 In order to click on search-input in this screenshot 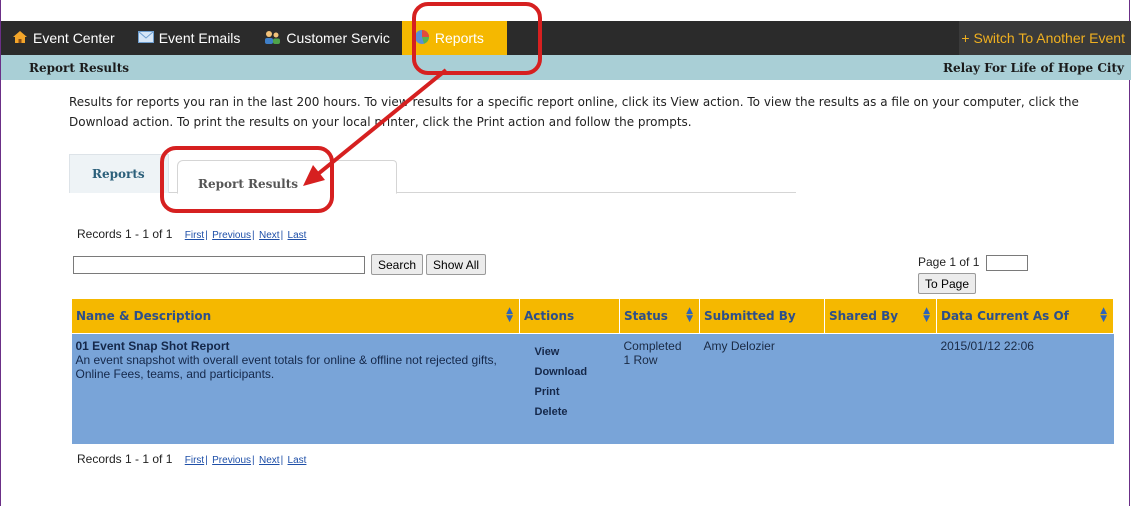, I will do `click(219, 264)`.